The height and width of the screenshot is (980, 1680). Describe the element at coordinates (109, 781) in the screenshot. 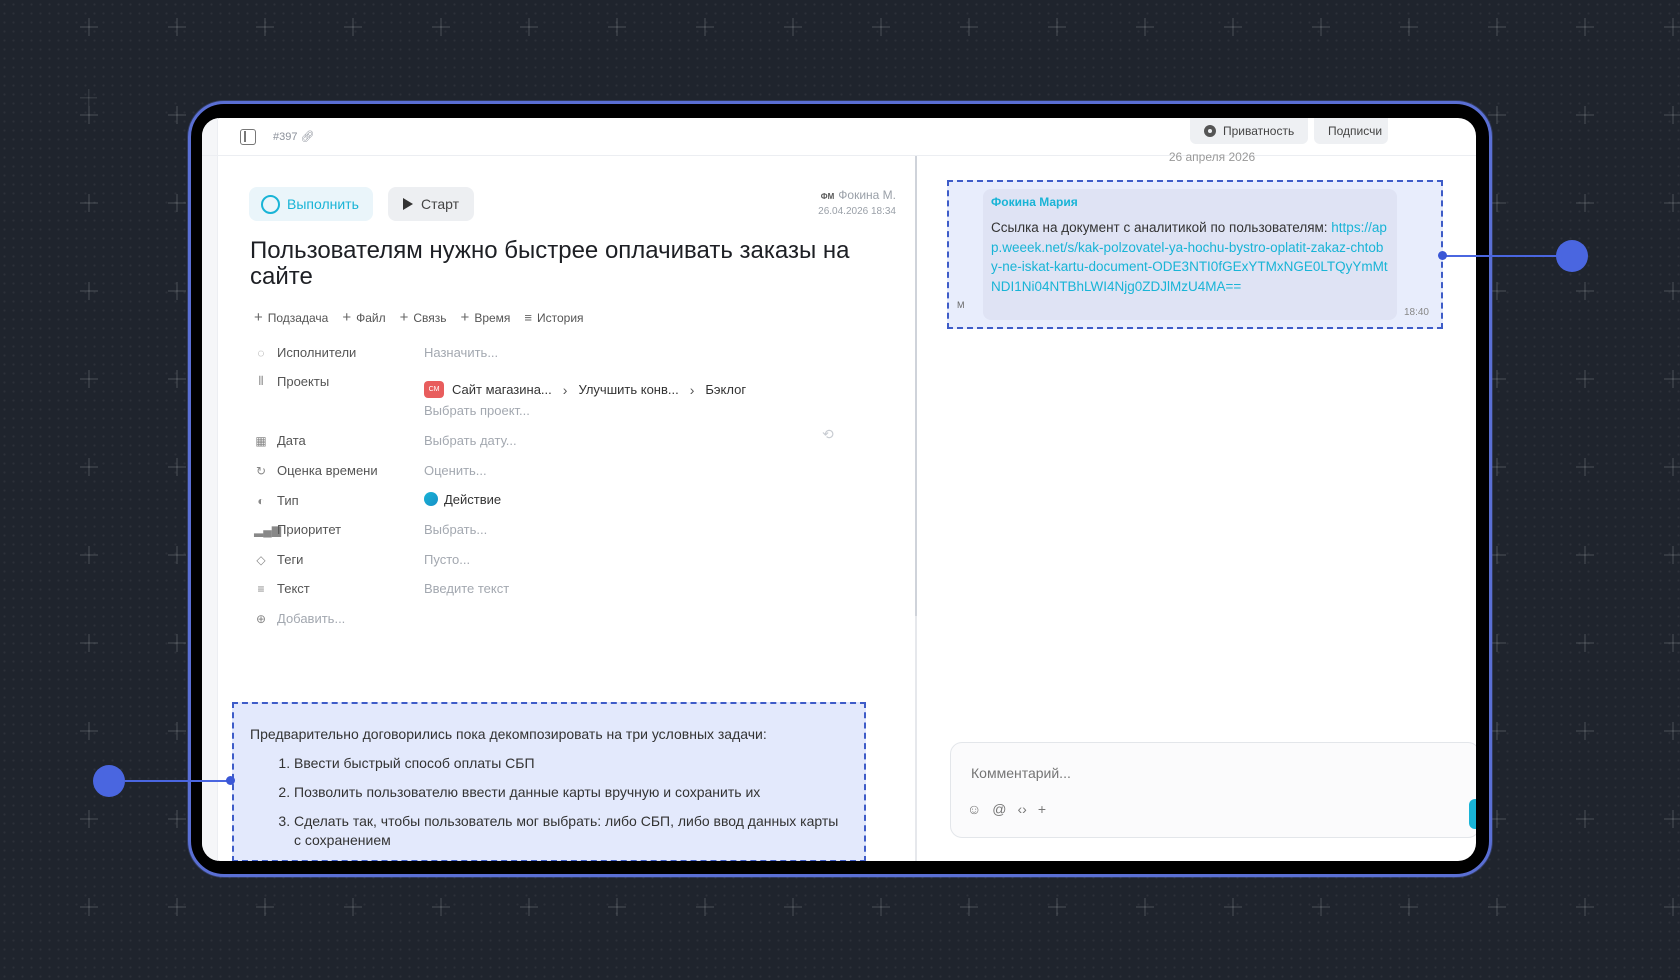

I see `annotation-node-left` at that location.